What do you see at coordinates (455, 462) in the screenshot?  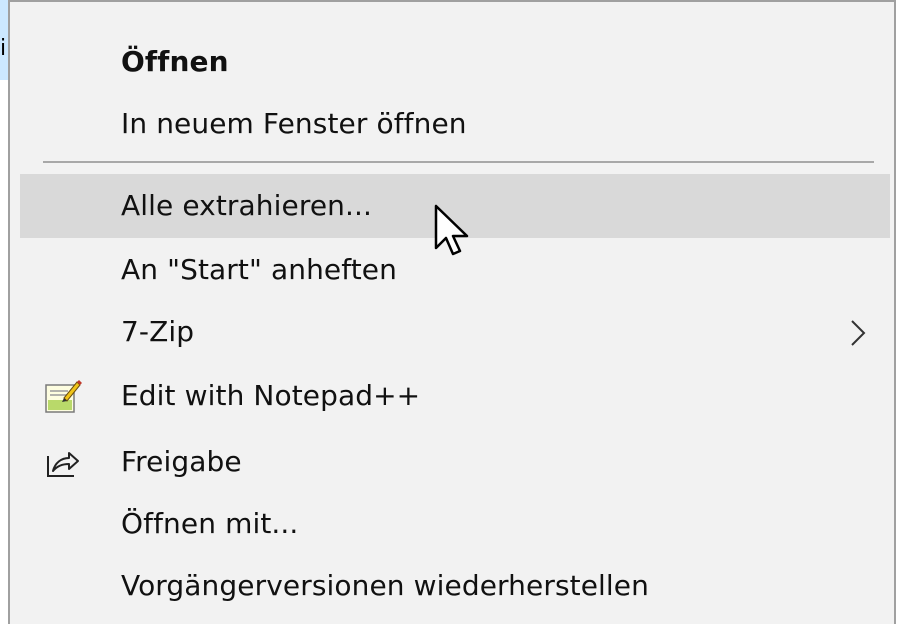 I see `menu-item-share: Freigabe` at bounding box center [455, 462].